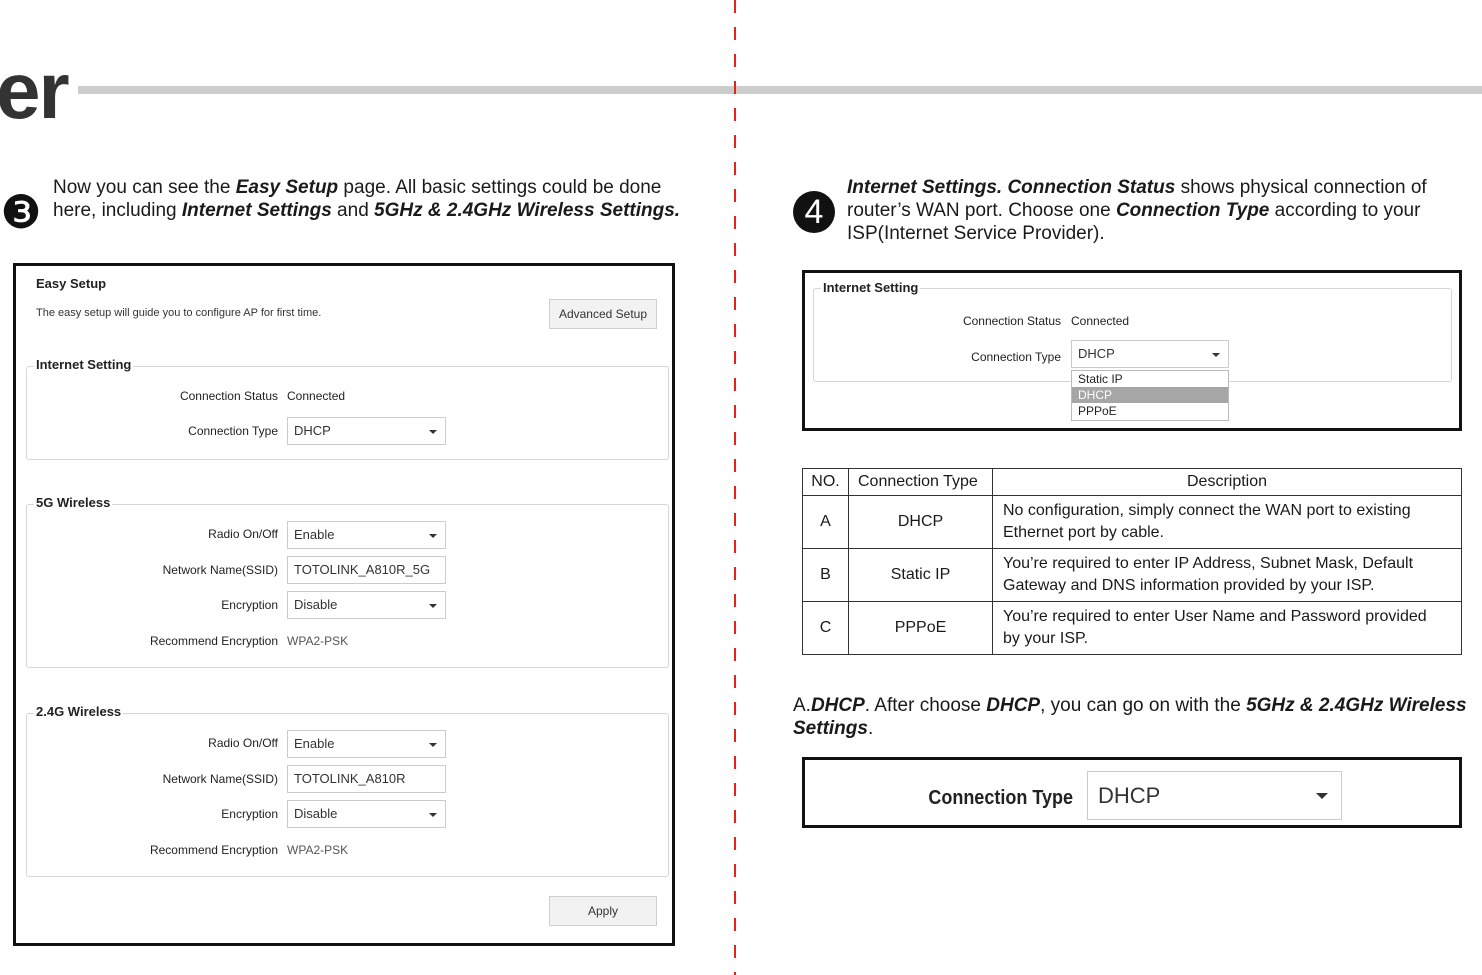 The height and width of the screenshot is (975, 1482). I want to click on connection-type-dropdown: Static IP DHCP PPPoE, so click(1150, 395).